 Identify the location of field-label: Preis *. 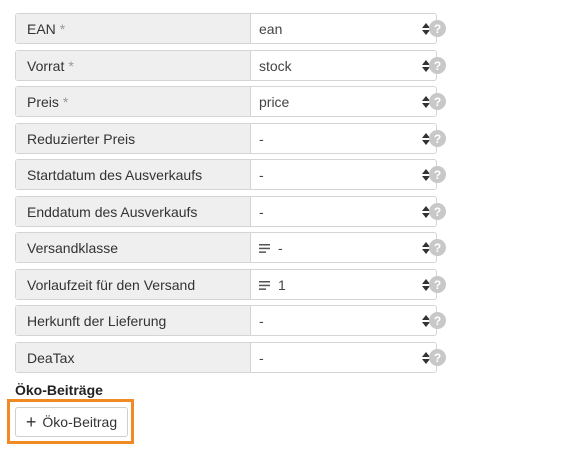
(133, 101).